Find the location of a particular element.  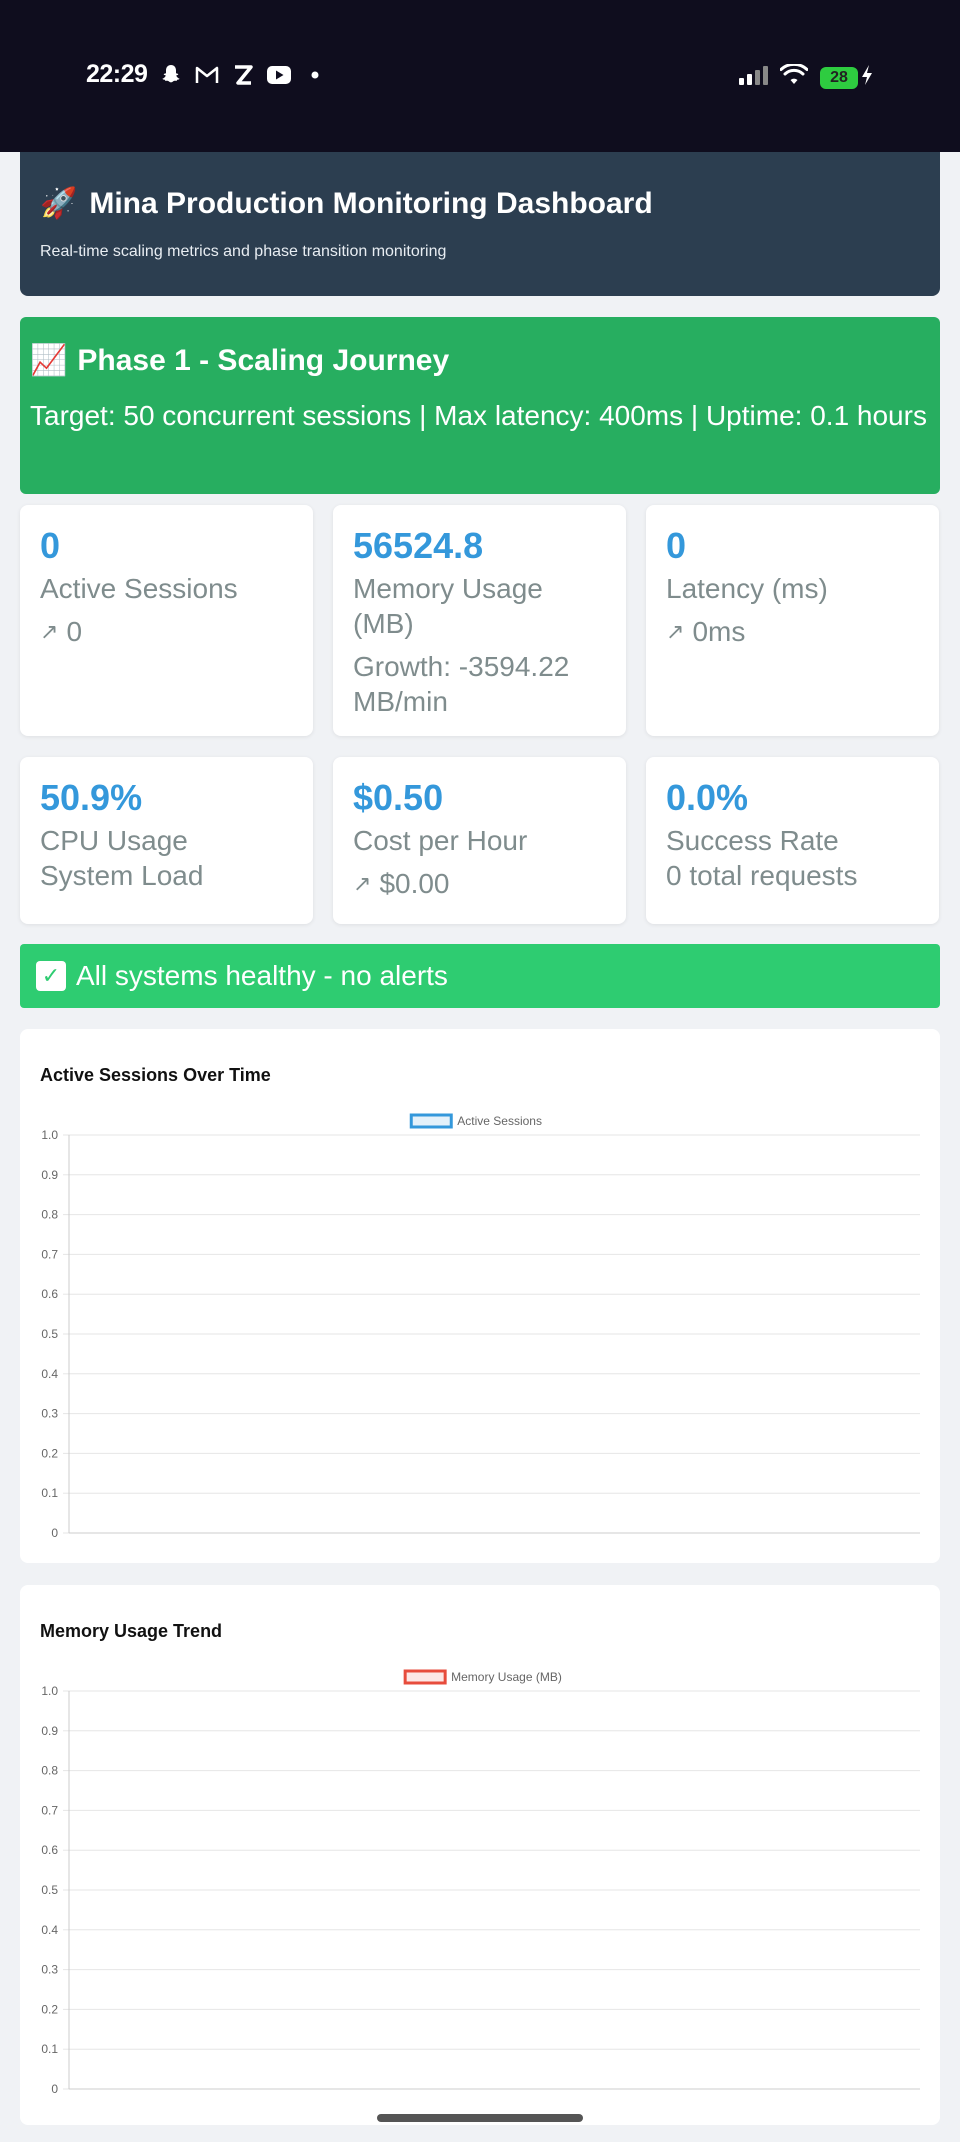

metric-label: CPU Usage is located at coordinates (114, 840).